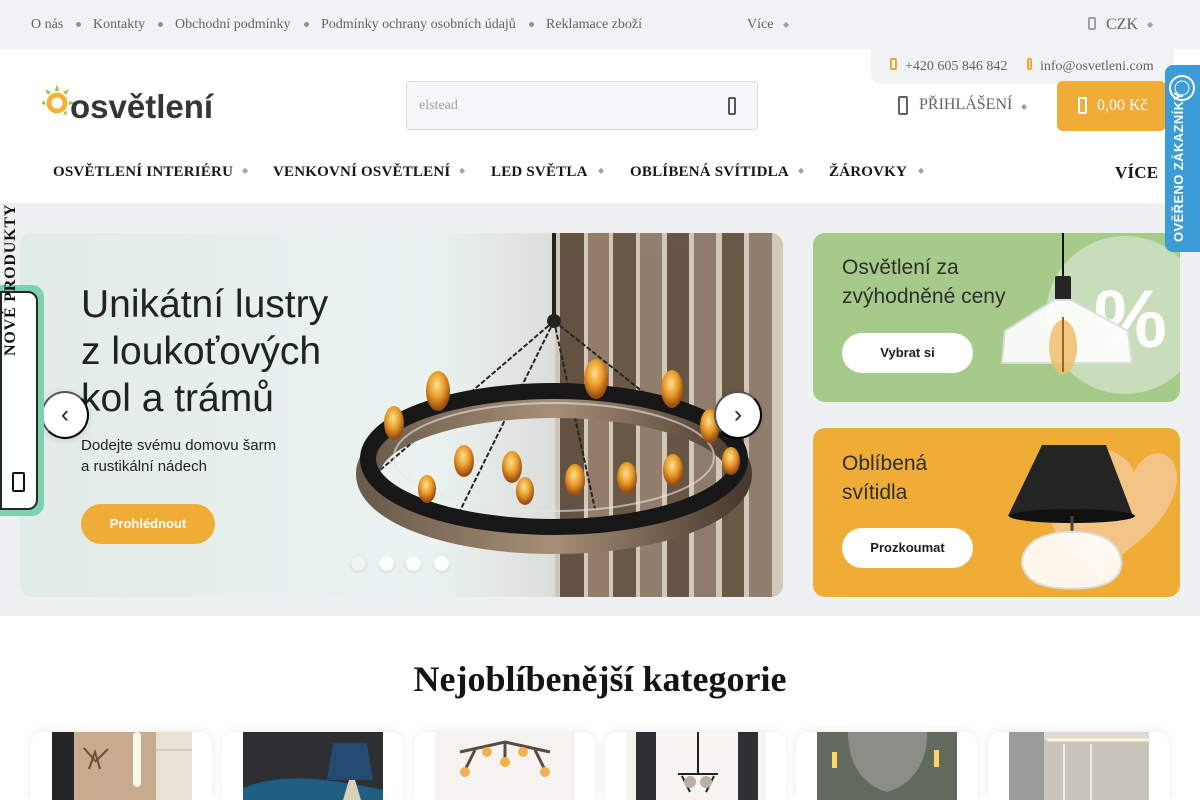 The image size is (1200, 800). Describe the element at coordinates (205, 304) in the screenshot. I see `hero-title-line: Unikátní lustry` at that location.